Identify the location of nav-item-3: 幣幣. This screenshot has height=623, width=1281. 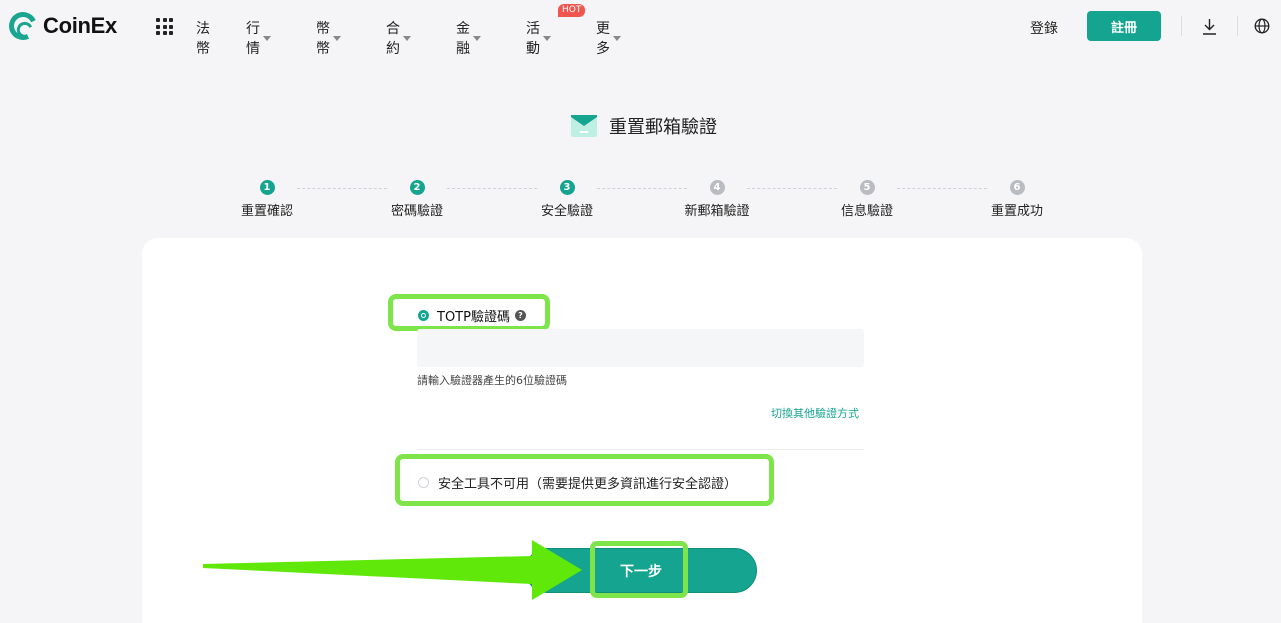
(328, 38).